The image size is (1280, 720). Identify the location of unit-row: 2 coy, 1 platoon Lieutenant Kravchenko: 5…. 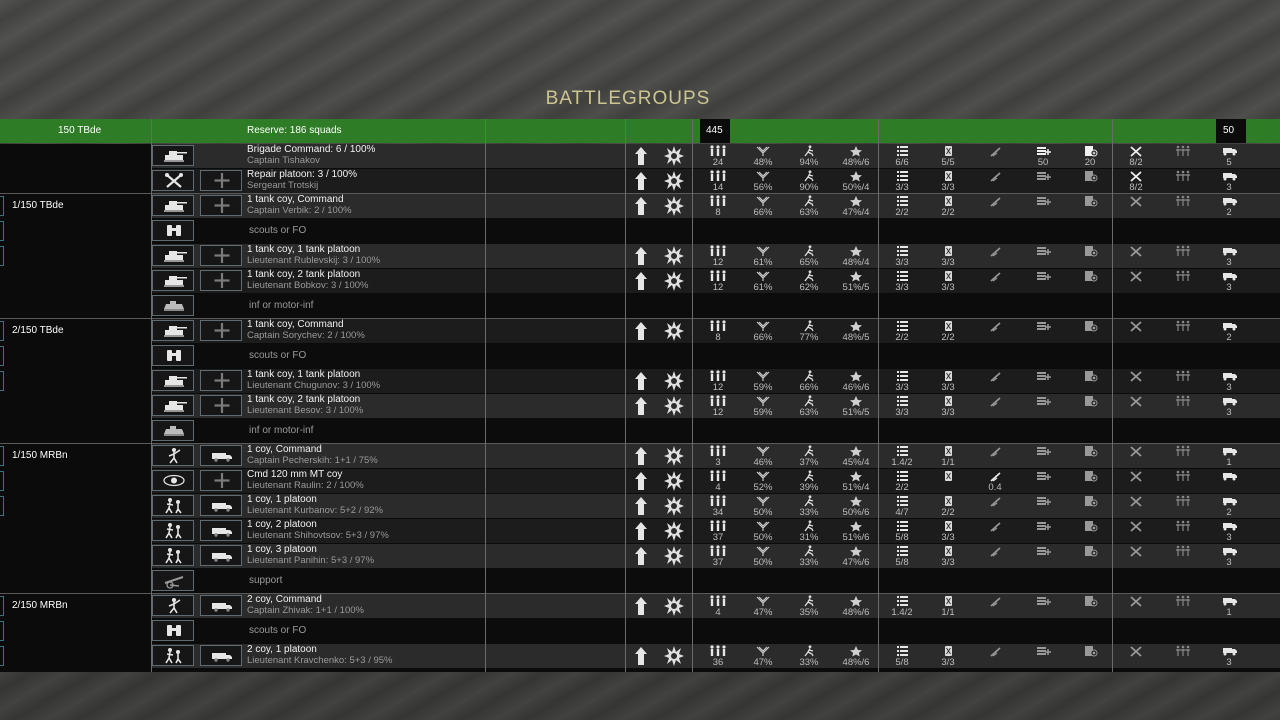
(716, 656).